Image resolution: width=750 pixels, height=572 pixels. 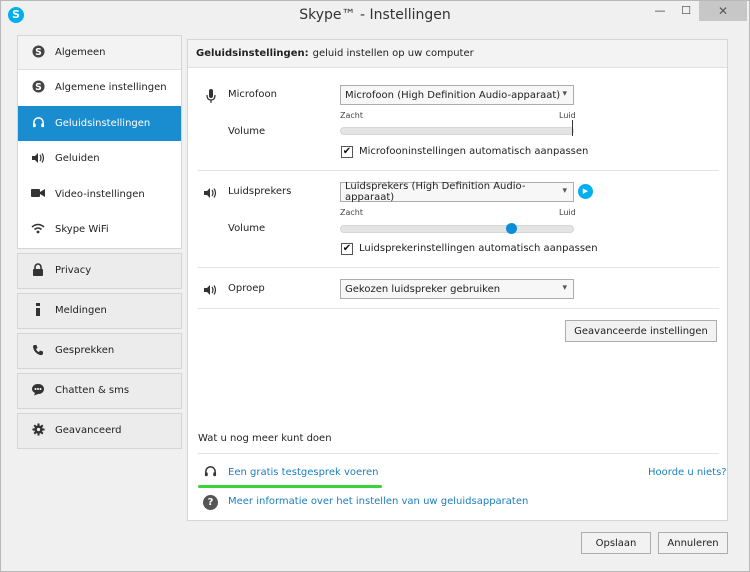 What do you see at coordinates (73, 270) in the screenshot?
I see `sidebar-category-label: Privacy` at bounding box center [73, 270].